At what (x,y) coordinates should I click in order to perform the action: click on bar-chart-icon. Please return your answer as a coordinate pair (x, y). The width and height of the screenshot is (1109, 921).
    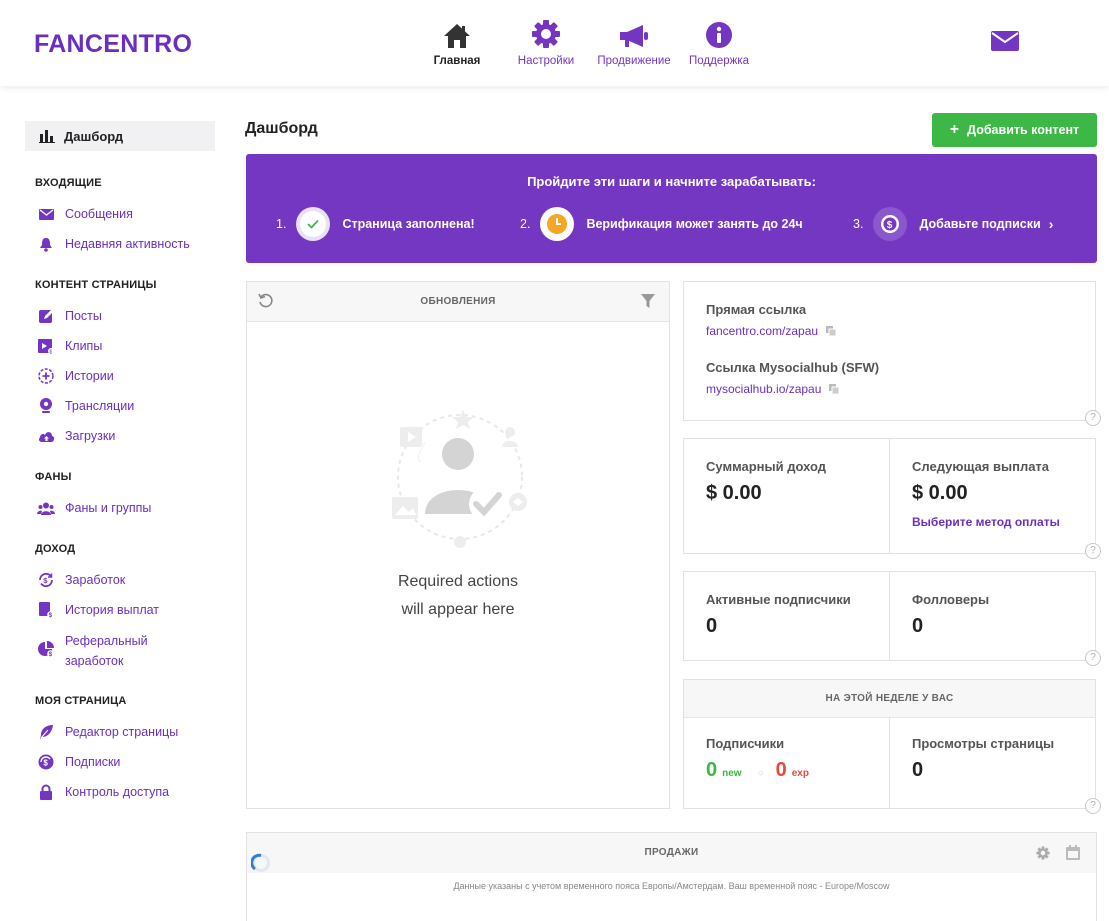
    Looking at the image, I should click on (47, 136).